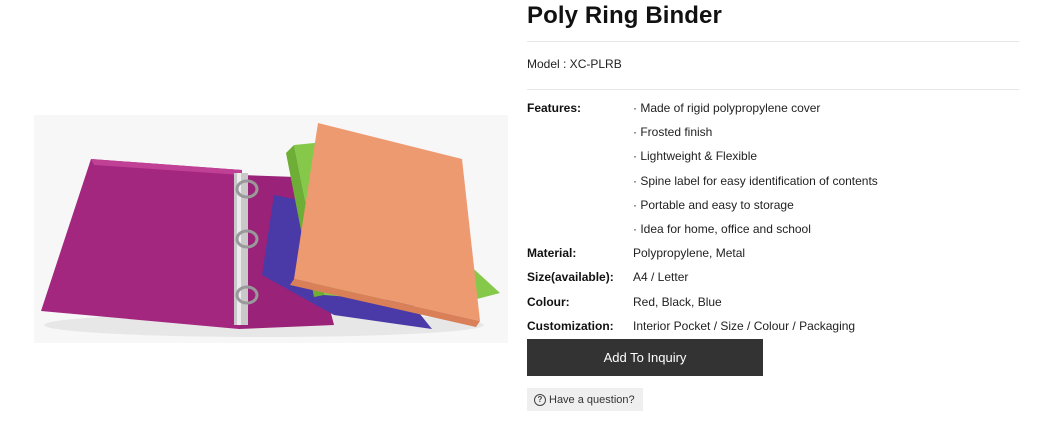 The height and width of the screenshot is (422, 1040). I want to click on spec-value: Red, Black, Blue, so click(677, 301).